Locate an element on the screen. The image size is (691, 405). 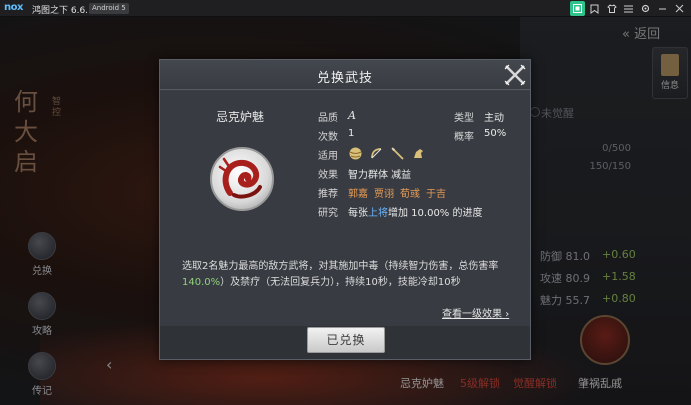
recommend-hero: 郭嘉 is located at coordinates (358, 194).